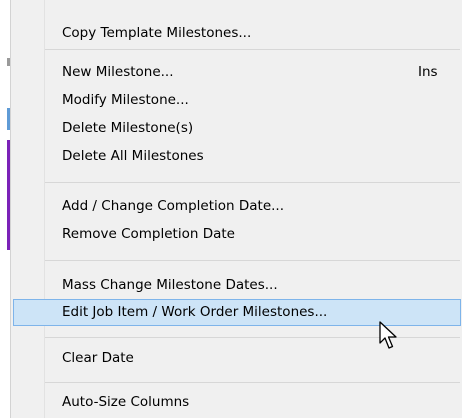 The image size is (462, 418). What do you see at coordinates (237, 72) in the screenshot?
I see `menu-item-new-milestone: New Milestone... Ins` at bounding box center [237, 72].